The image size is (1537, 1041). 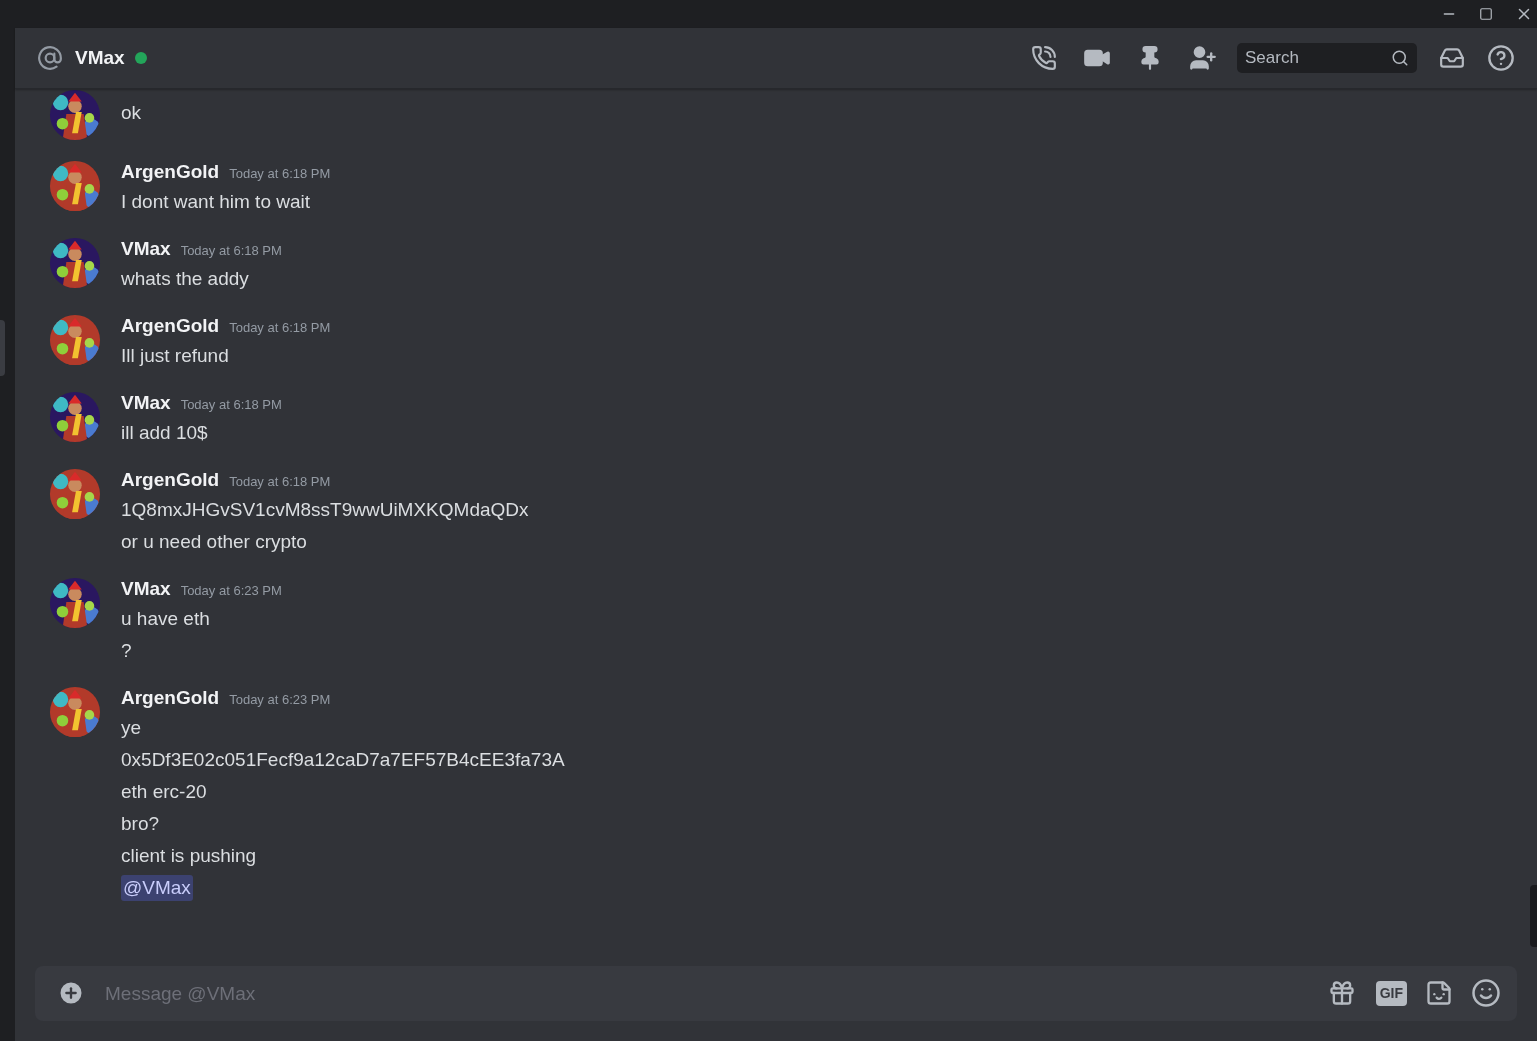 I want to click on sticker-icon, so click(x=1439, y=993).